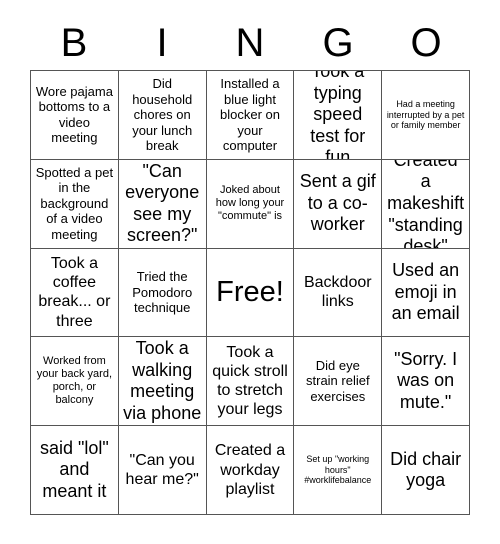 The width and height of the screenshot is (500, 544). I want to click on bingo-header-letter-n: N, so click(250, 43).